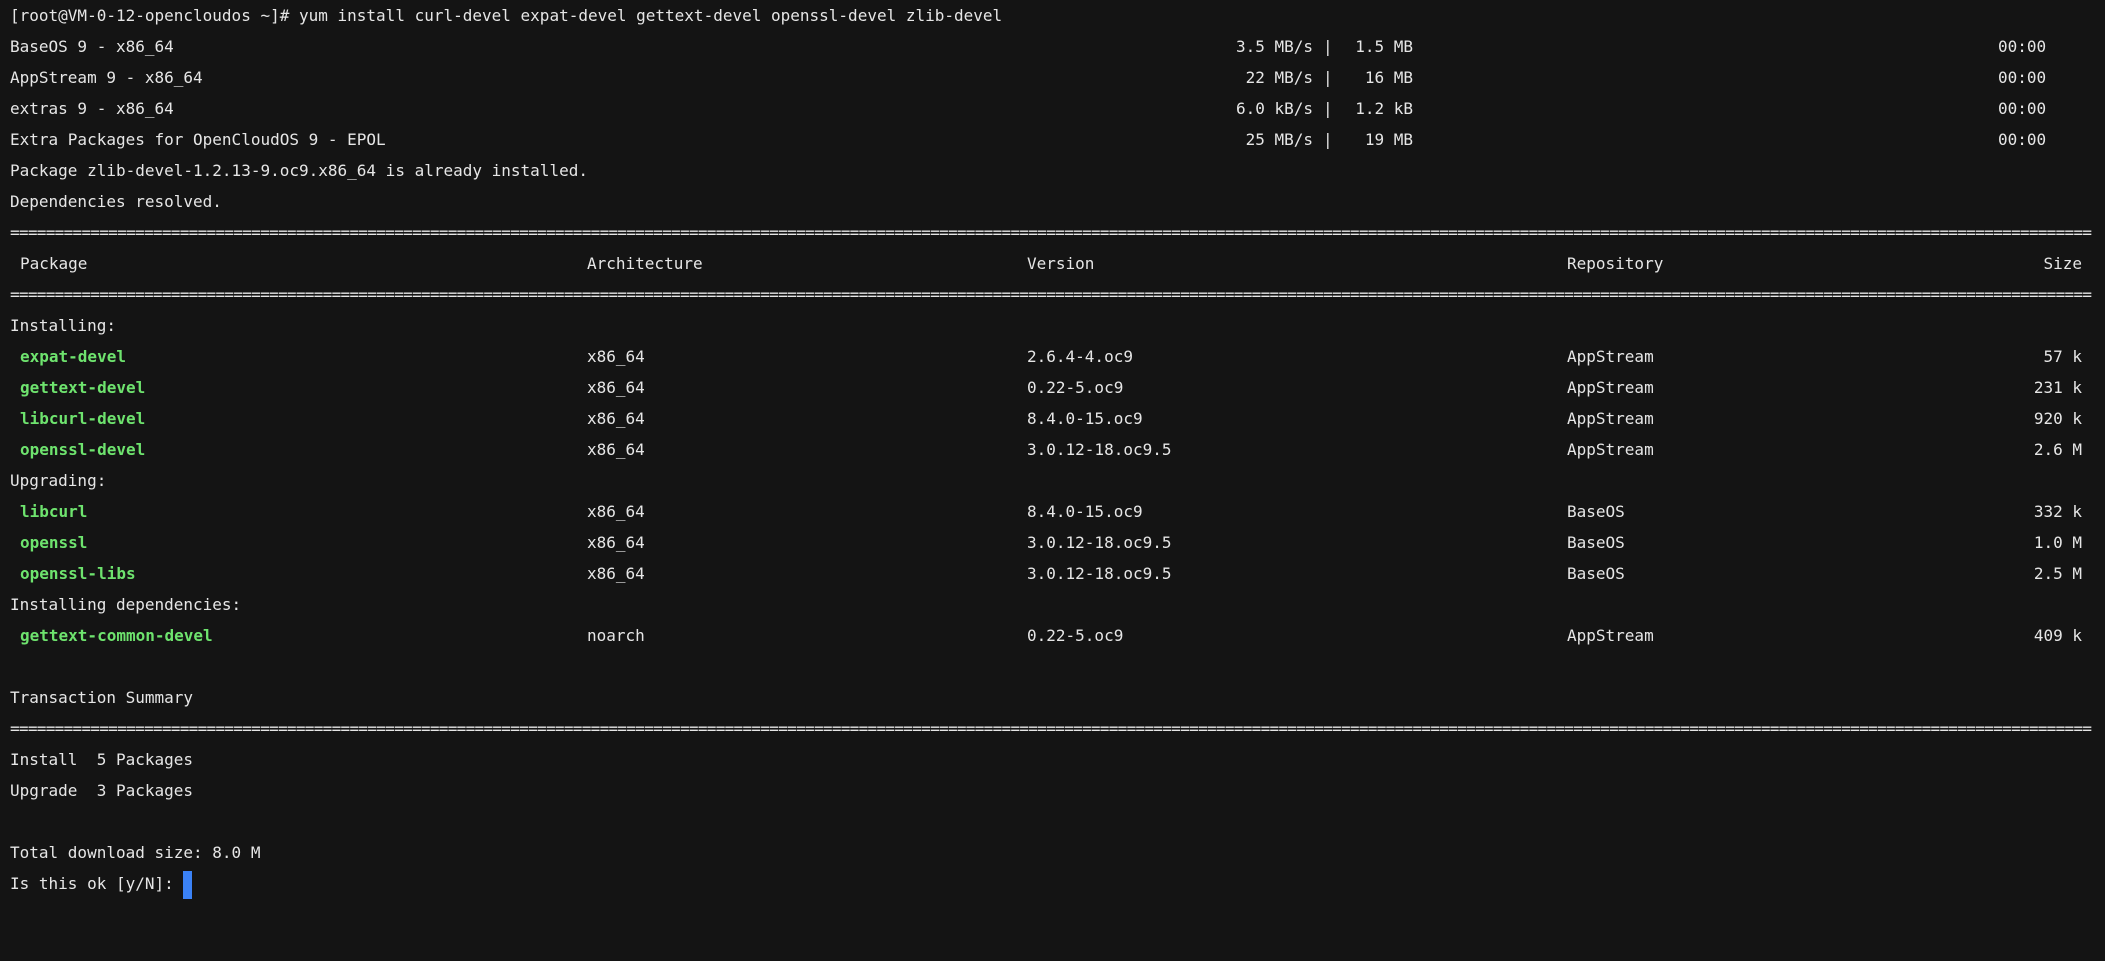  Describe the element at coordinates (135, 852) in the screenshot. I see `total-download-size: Total download size: 8.0 M` at that location.